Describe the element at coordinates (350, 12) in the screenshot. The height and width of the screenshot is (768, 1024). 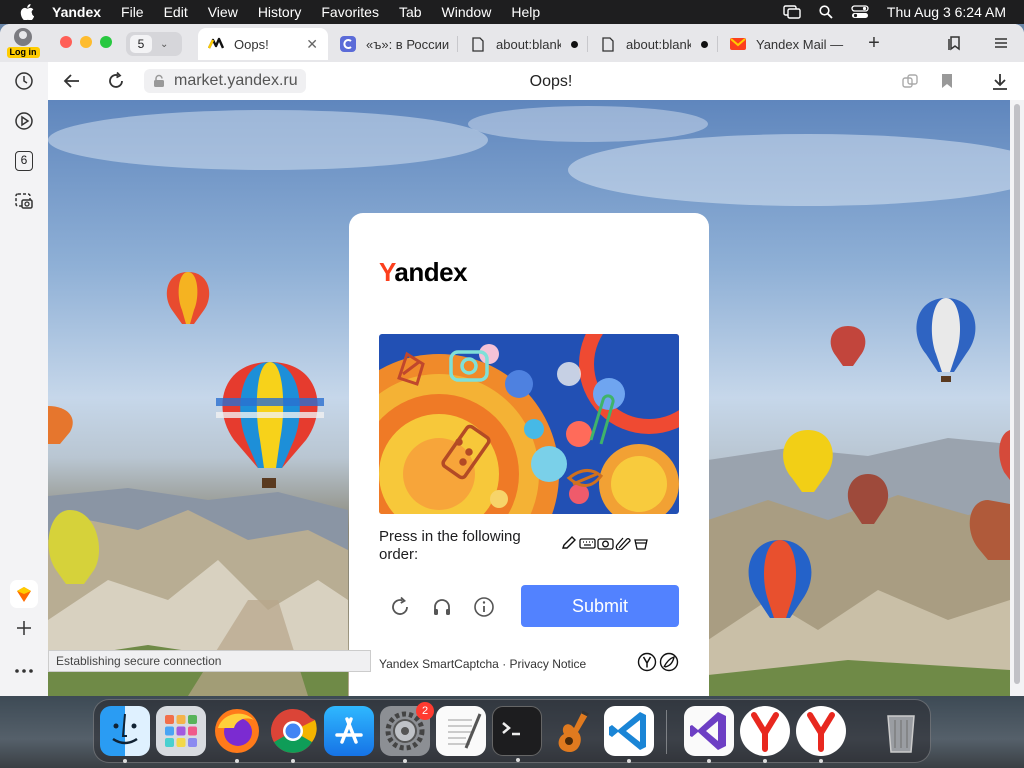
I see `menu-favorites: Favorites` at that location.